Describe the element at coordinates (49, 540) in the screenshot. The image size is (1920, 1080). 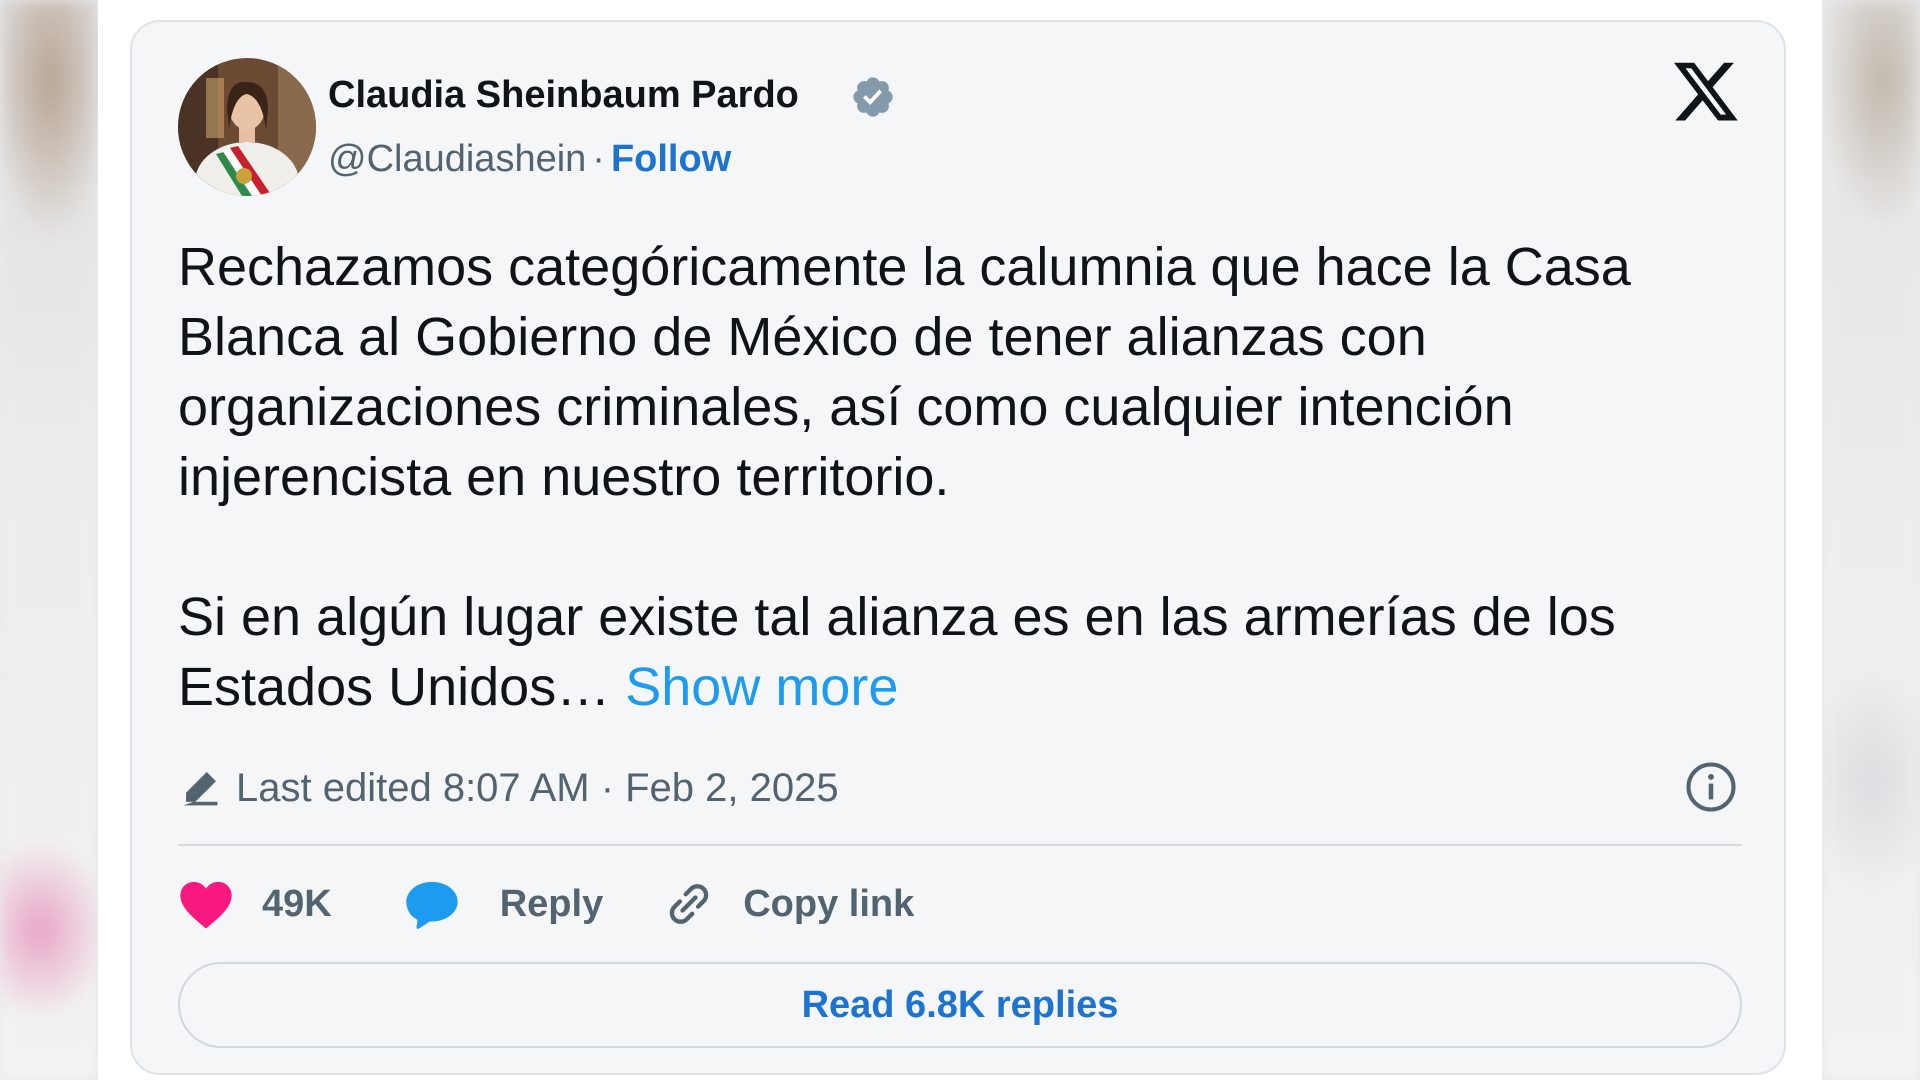
I see `blurred-background-left` at that location.